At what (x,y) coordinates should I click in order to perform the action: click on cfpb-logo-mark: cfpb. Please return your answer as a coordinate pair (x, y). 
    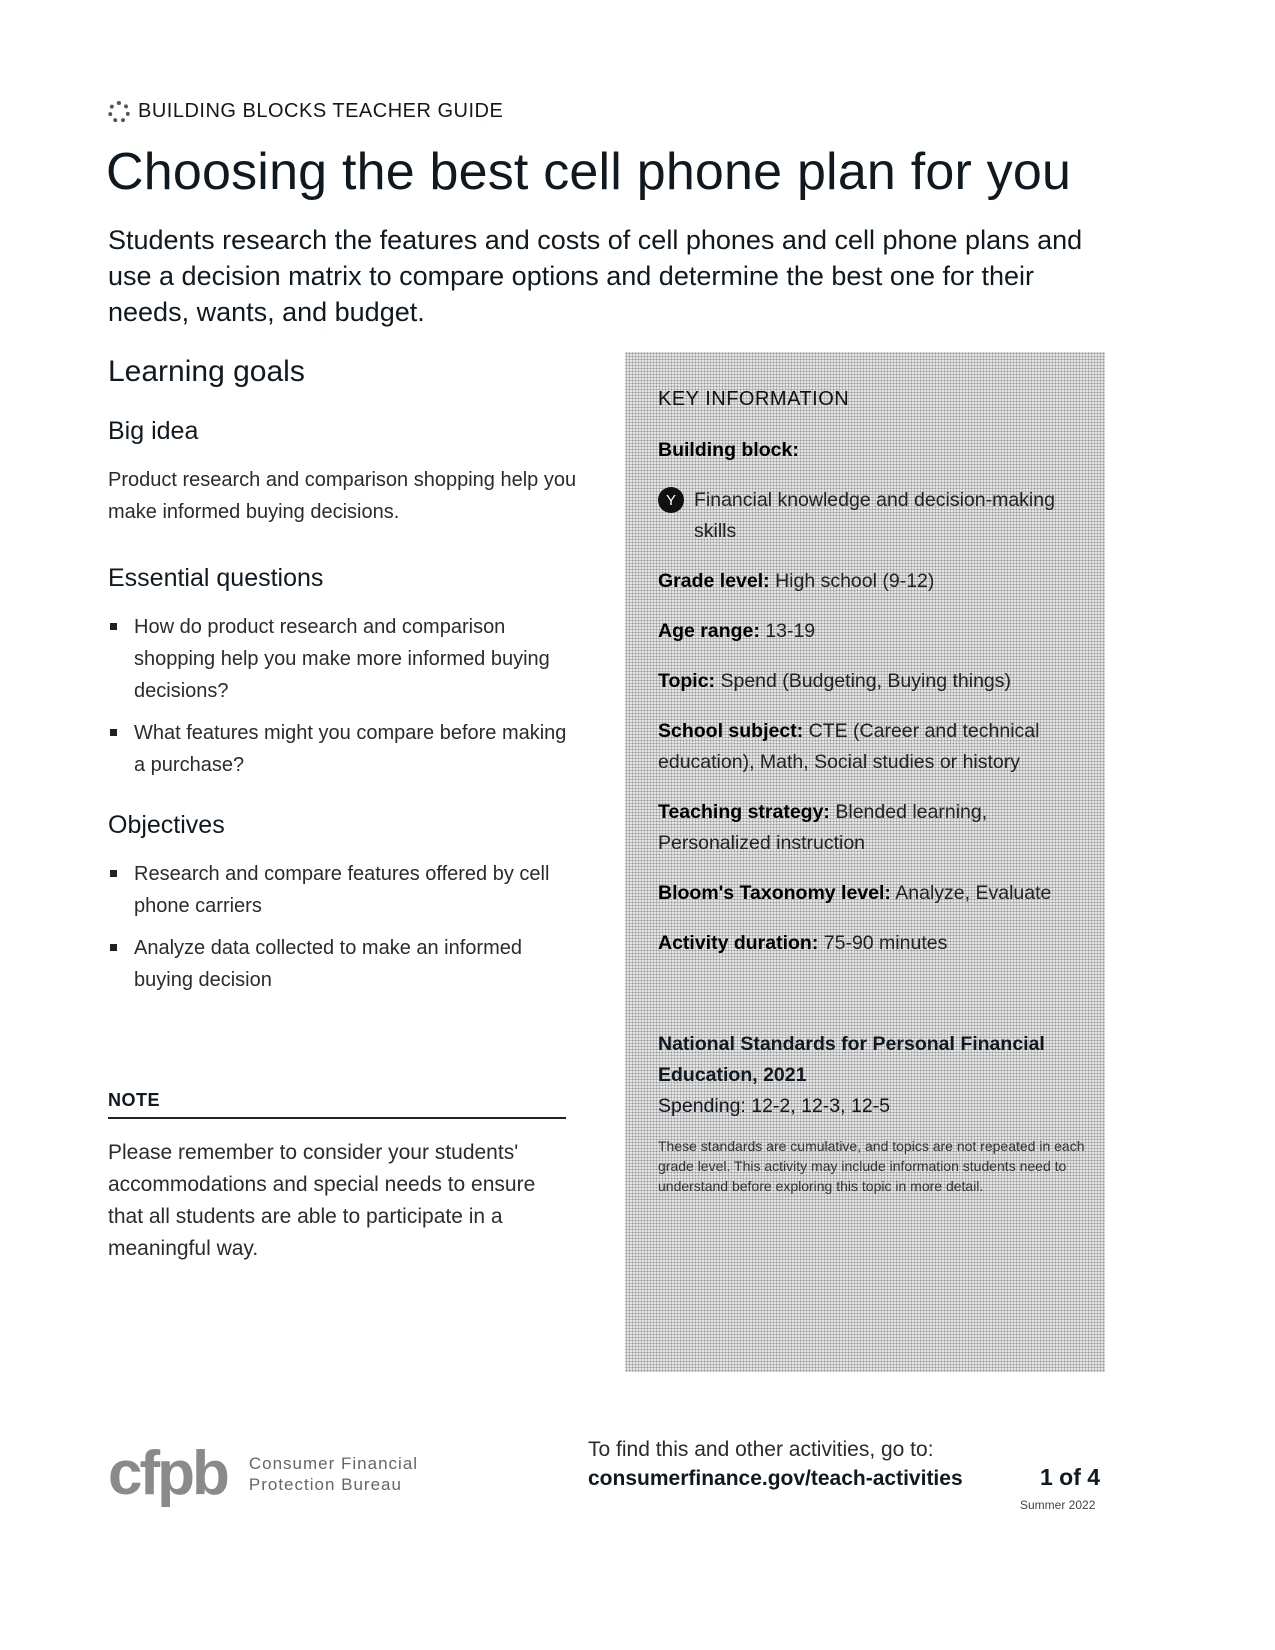
    Looking at the image, I should click on (169, 1473).